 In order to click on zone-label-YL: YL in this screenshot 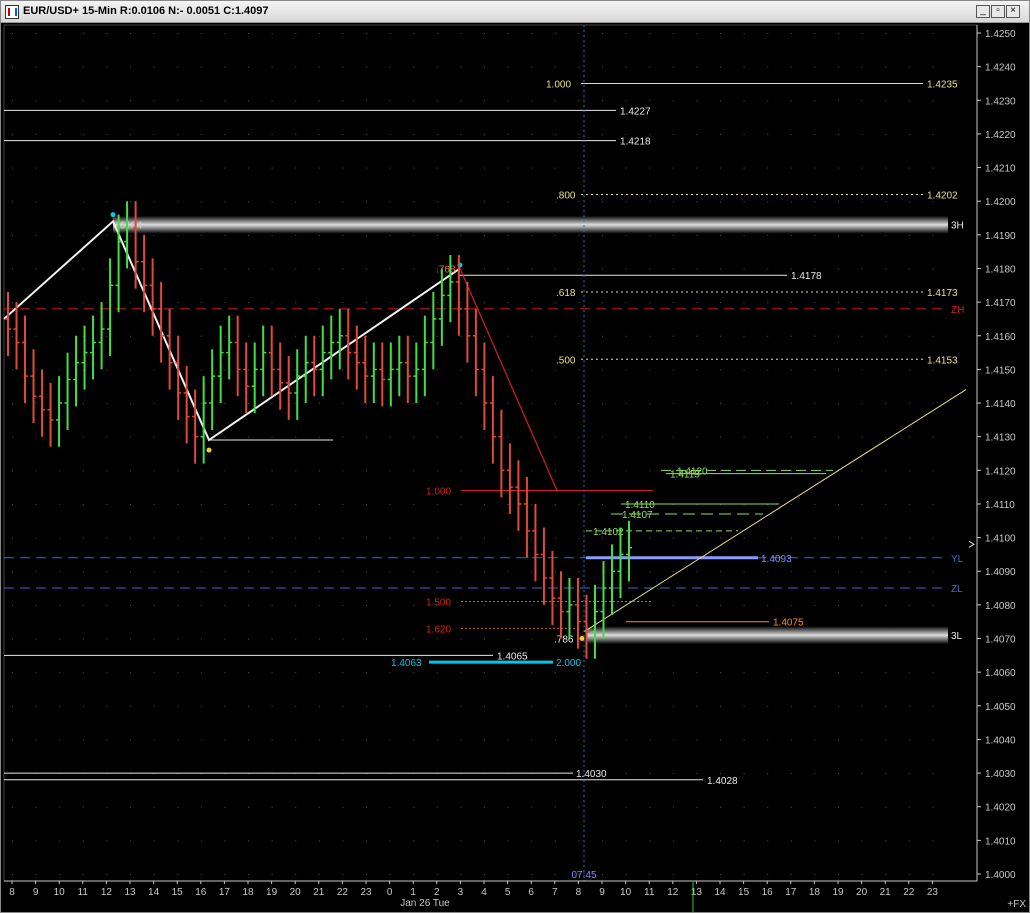, I will do `click(957, 559)`.